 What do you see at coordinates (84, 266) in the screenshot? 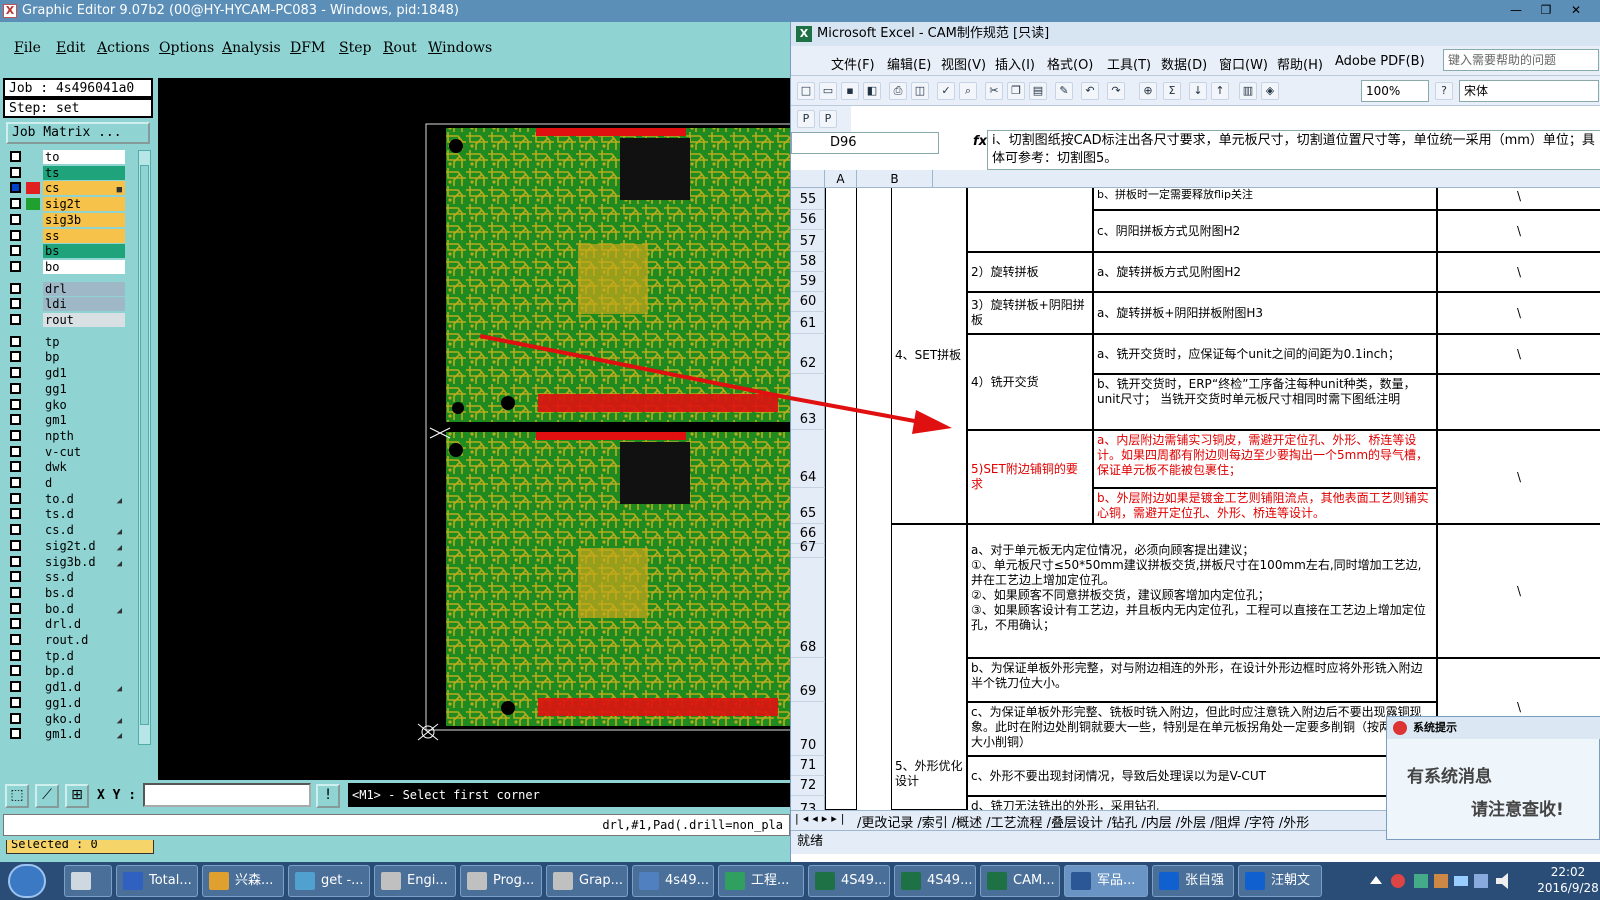
I see `layer-name: bo` at bounding box center [84, 266].